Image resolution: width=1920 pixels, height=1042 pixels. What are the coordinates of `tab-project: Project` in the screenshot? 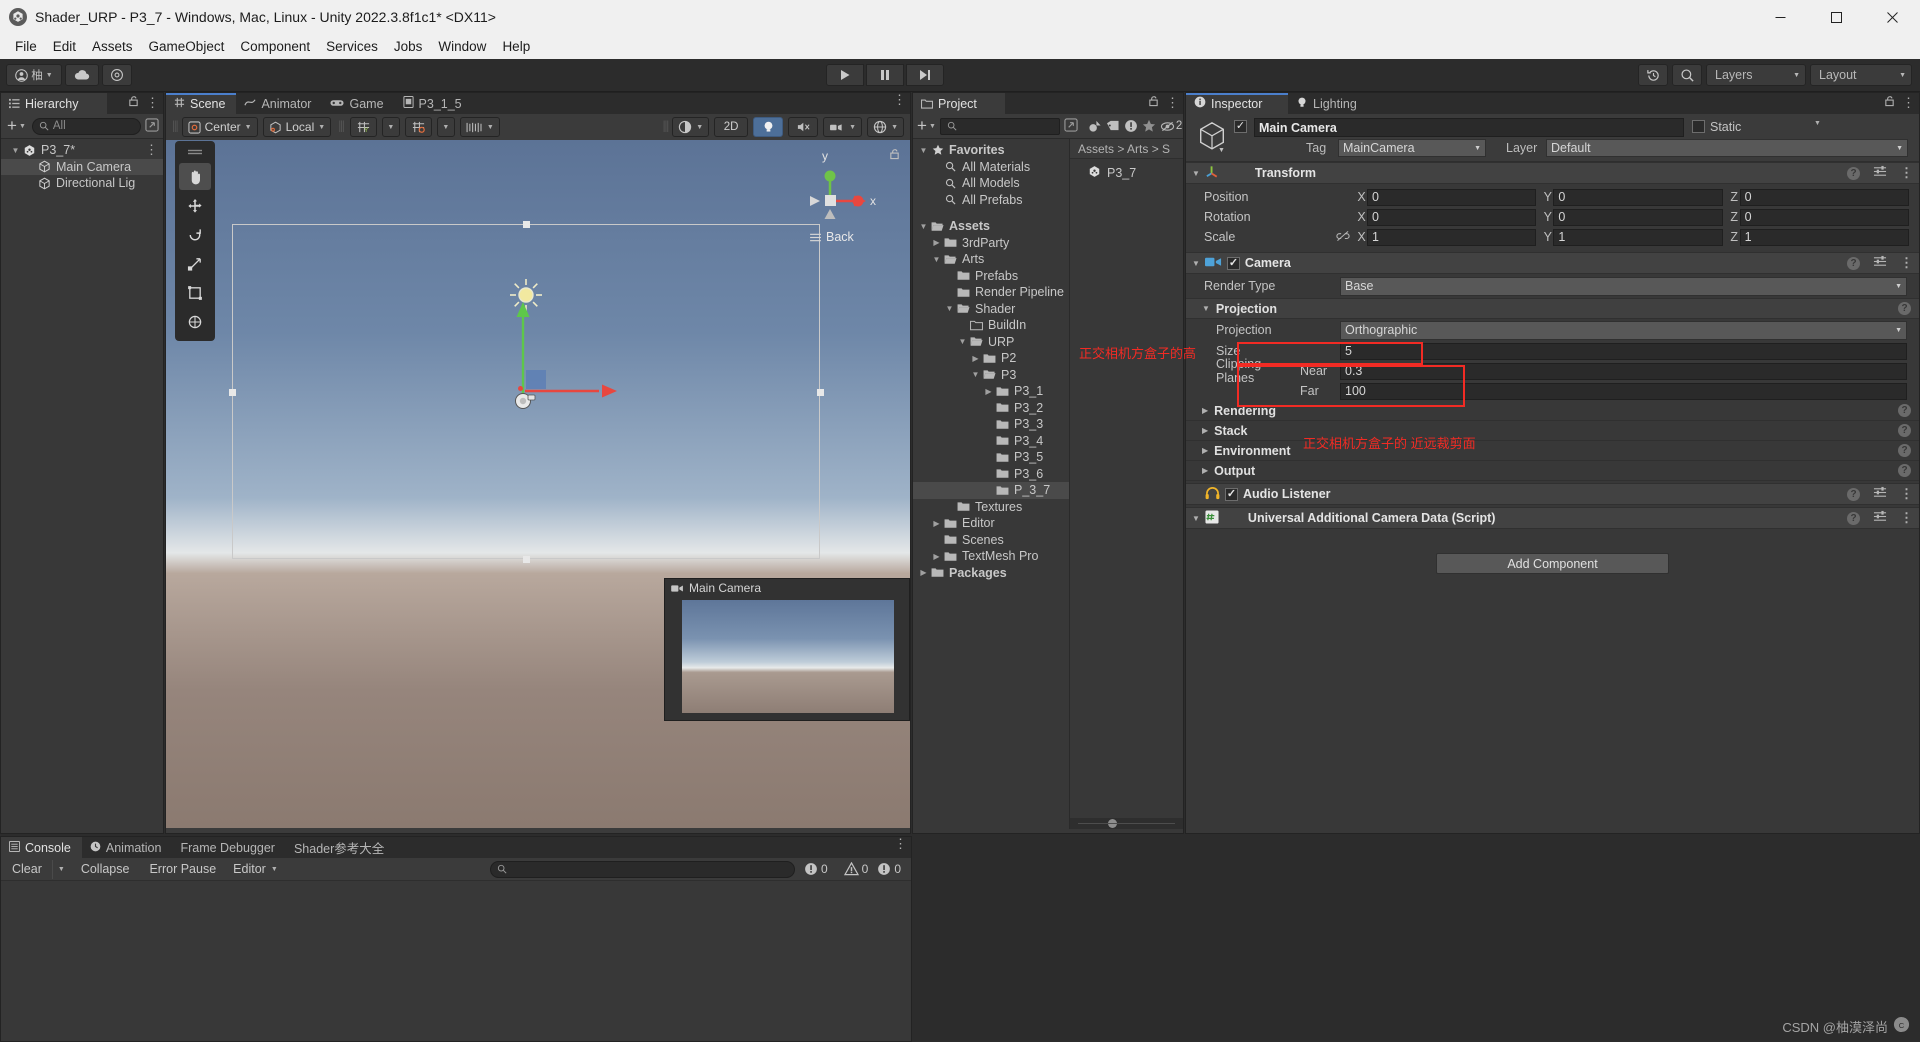 It's located at (959, 103).